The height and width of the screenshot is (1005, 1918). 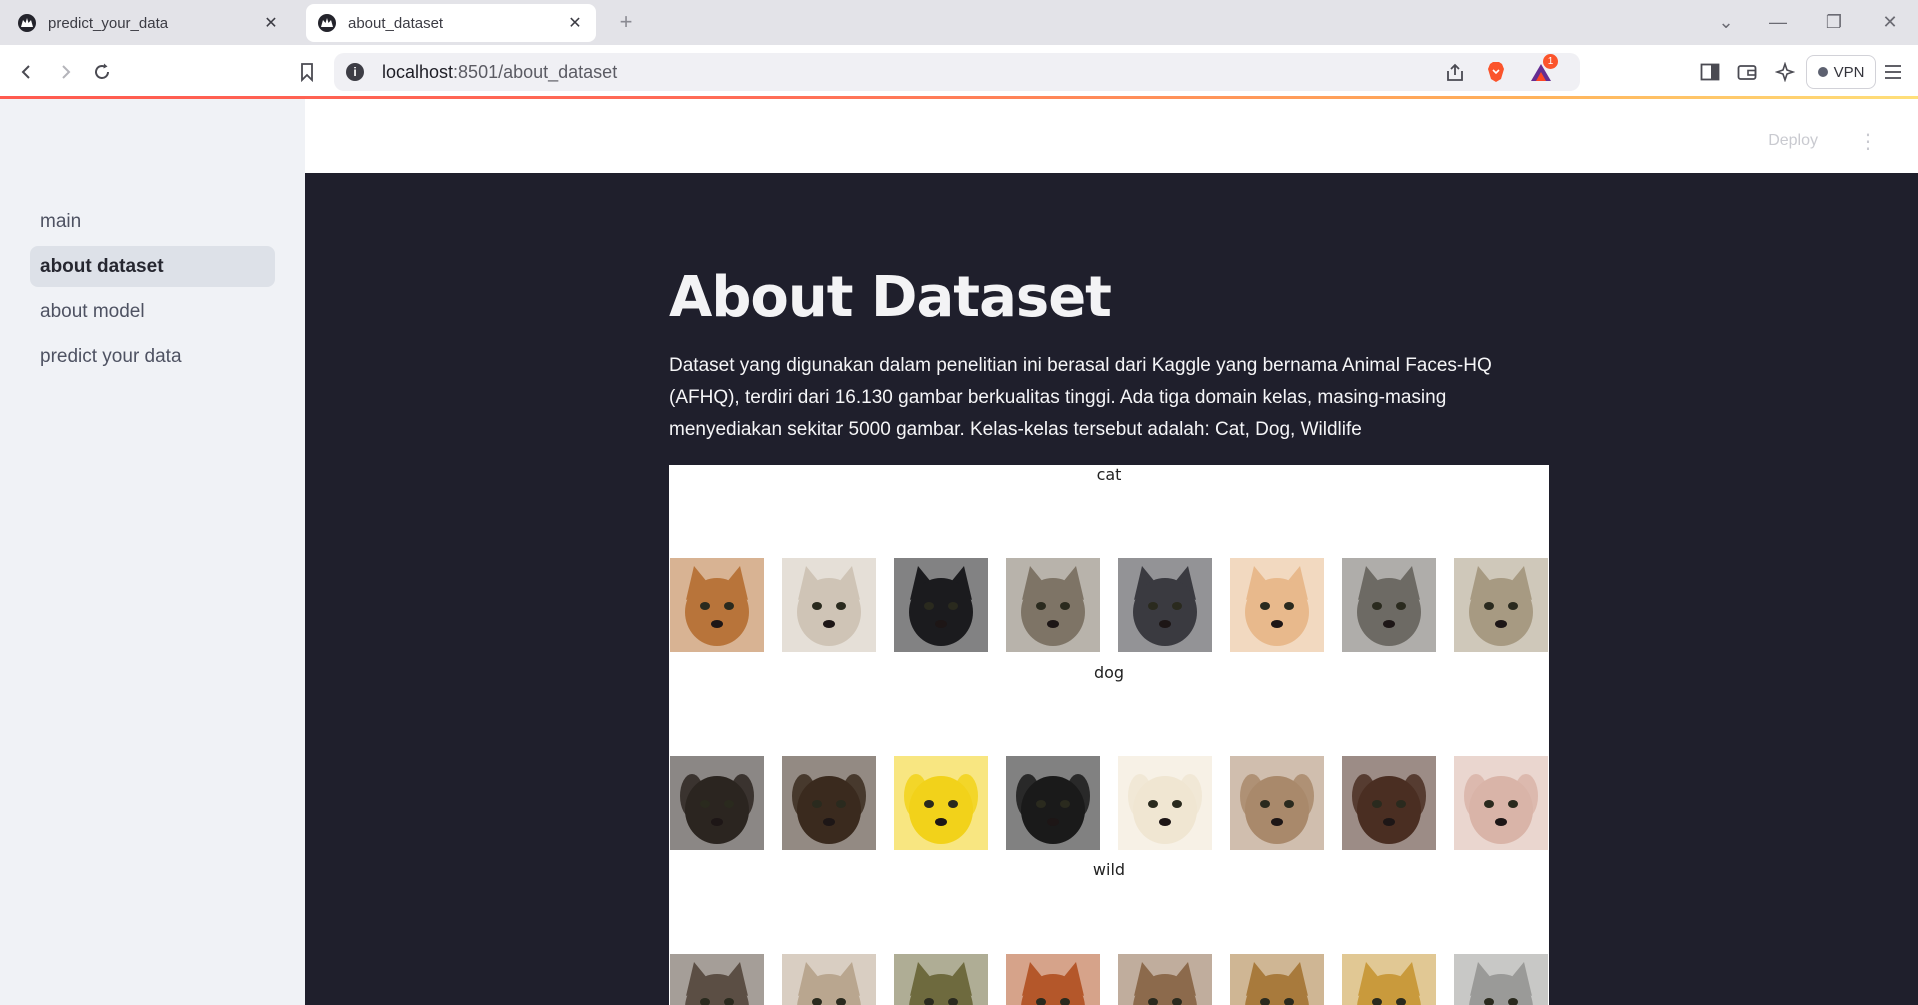 I want to click on browser-toolbar: i localhost:8501/about_dataset 1 VPN, so click(x=959, y=72).